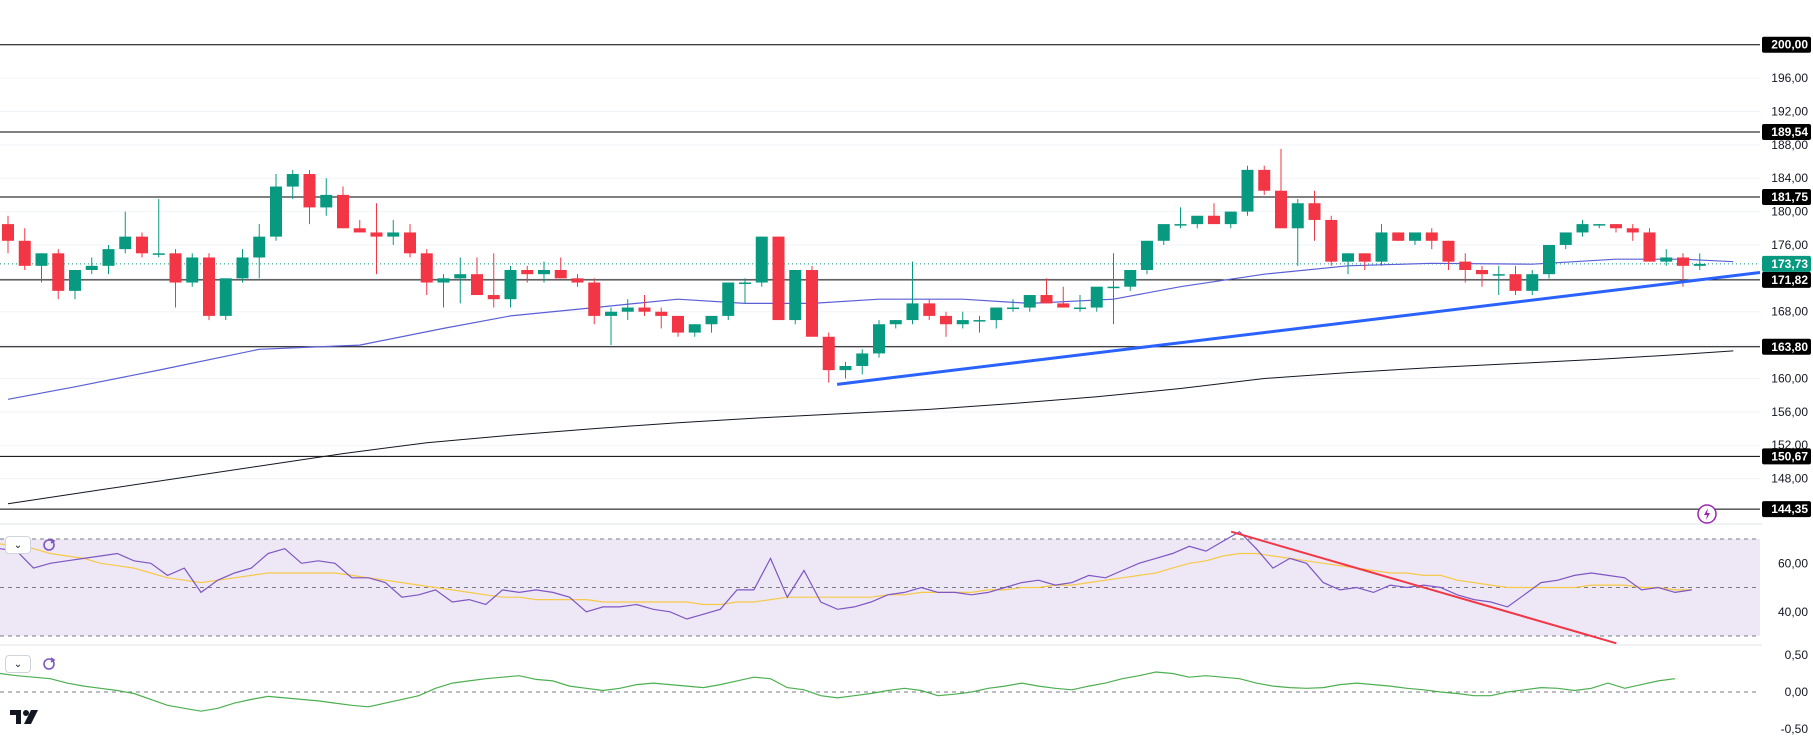  Describe the element at coordinates (49, 664) in the screenshot. I see `osc-sync-button` at that location.